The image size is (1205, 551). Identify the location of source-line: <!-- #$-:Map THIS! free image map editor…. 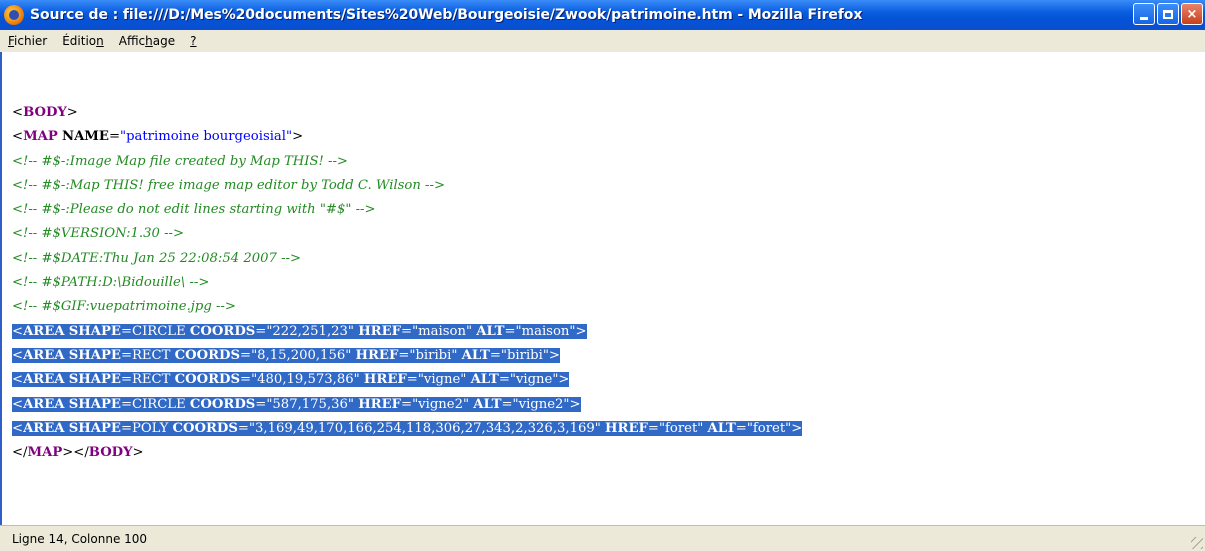
(407, 186).